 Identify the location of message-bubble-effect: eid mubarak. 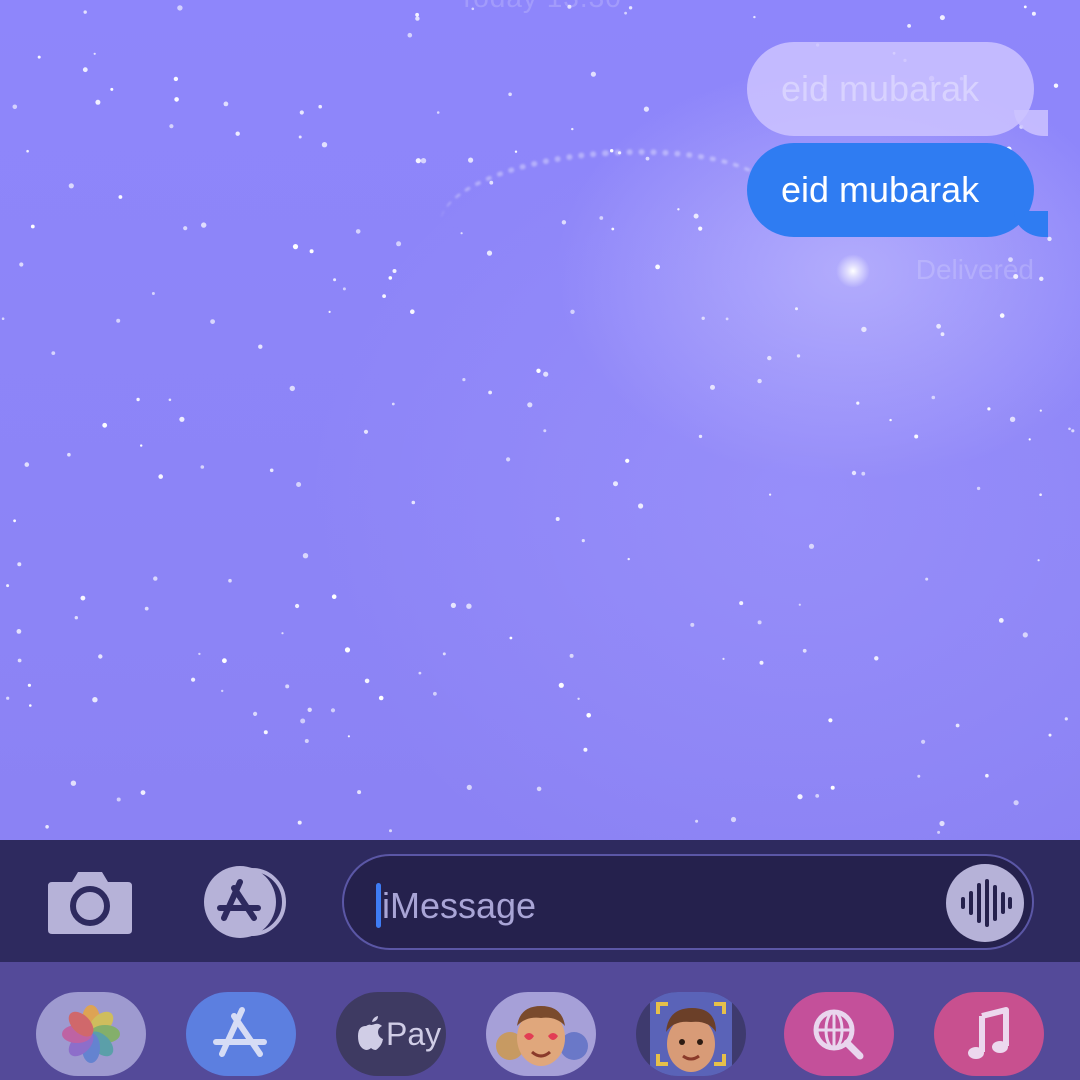
(897, 89).